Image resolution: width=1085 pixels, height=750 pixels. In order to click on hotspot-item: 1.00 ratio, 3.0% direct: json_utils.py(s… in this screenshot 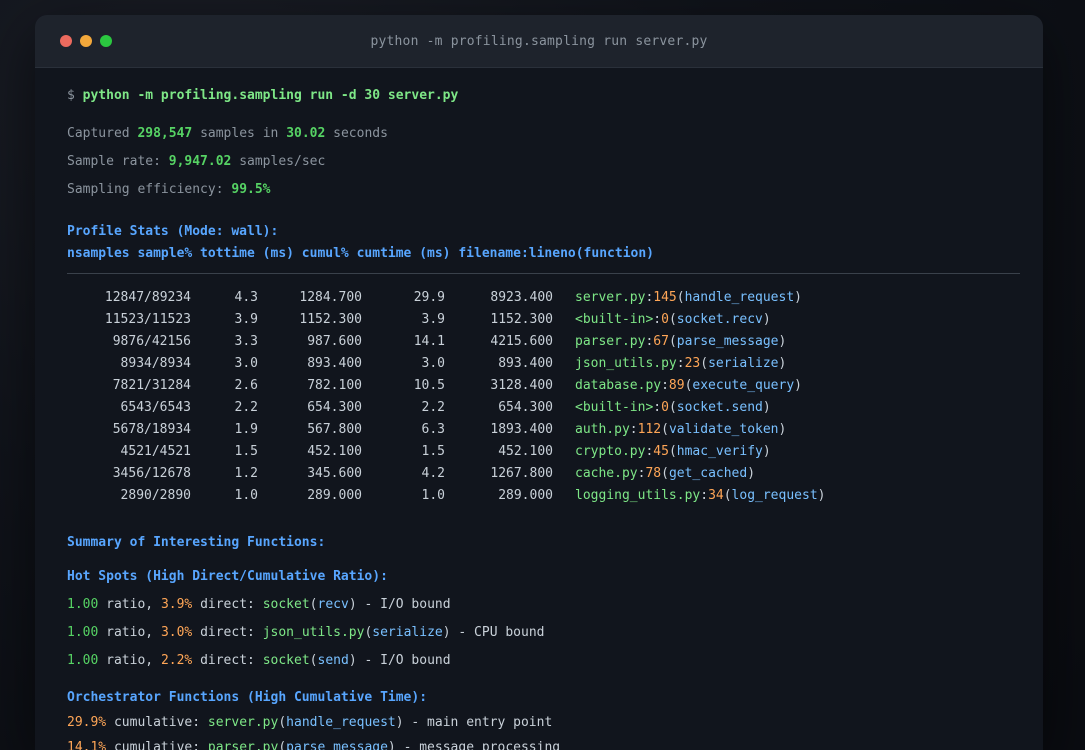, I will do `click(543, 633)`.